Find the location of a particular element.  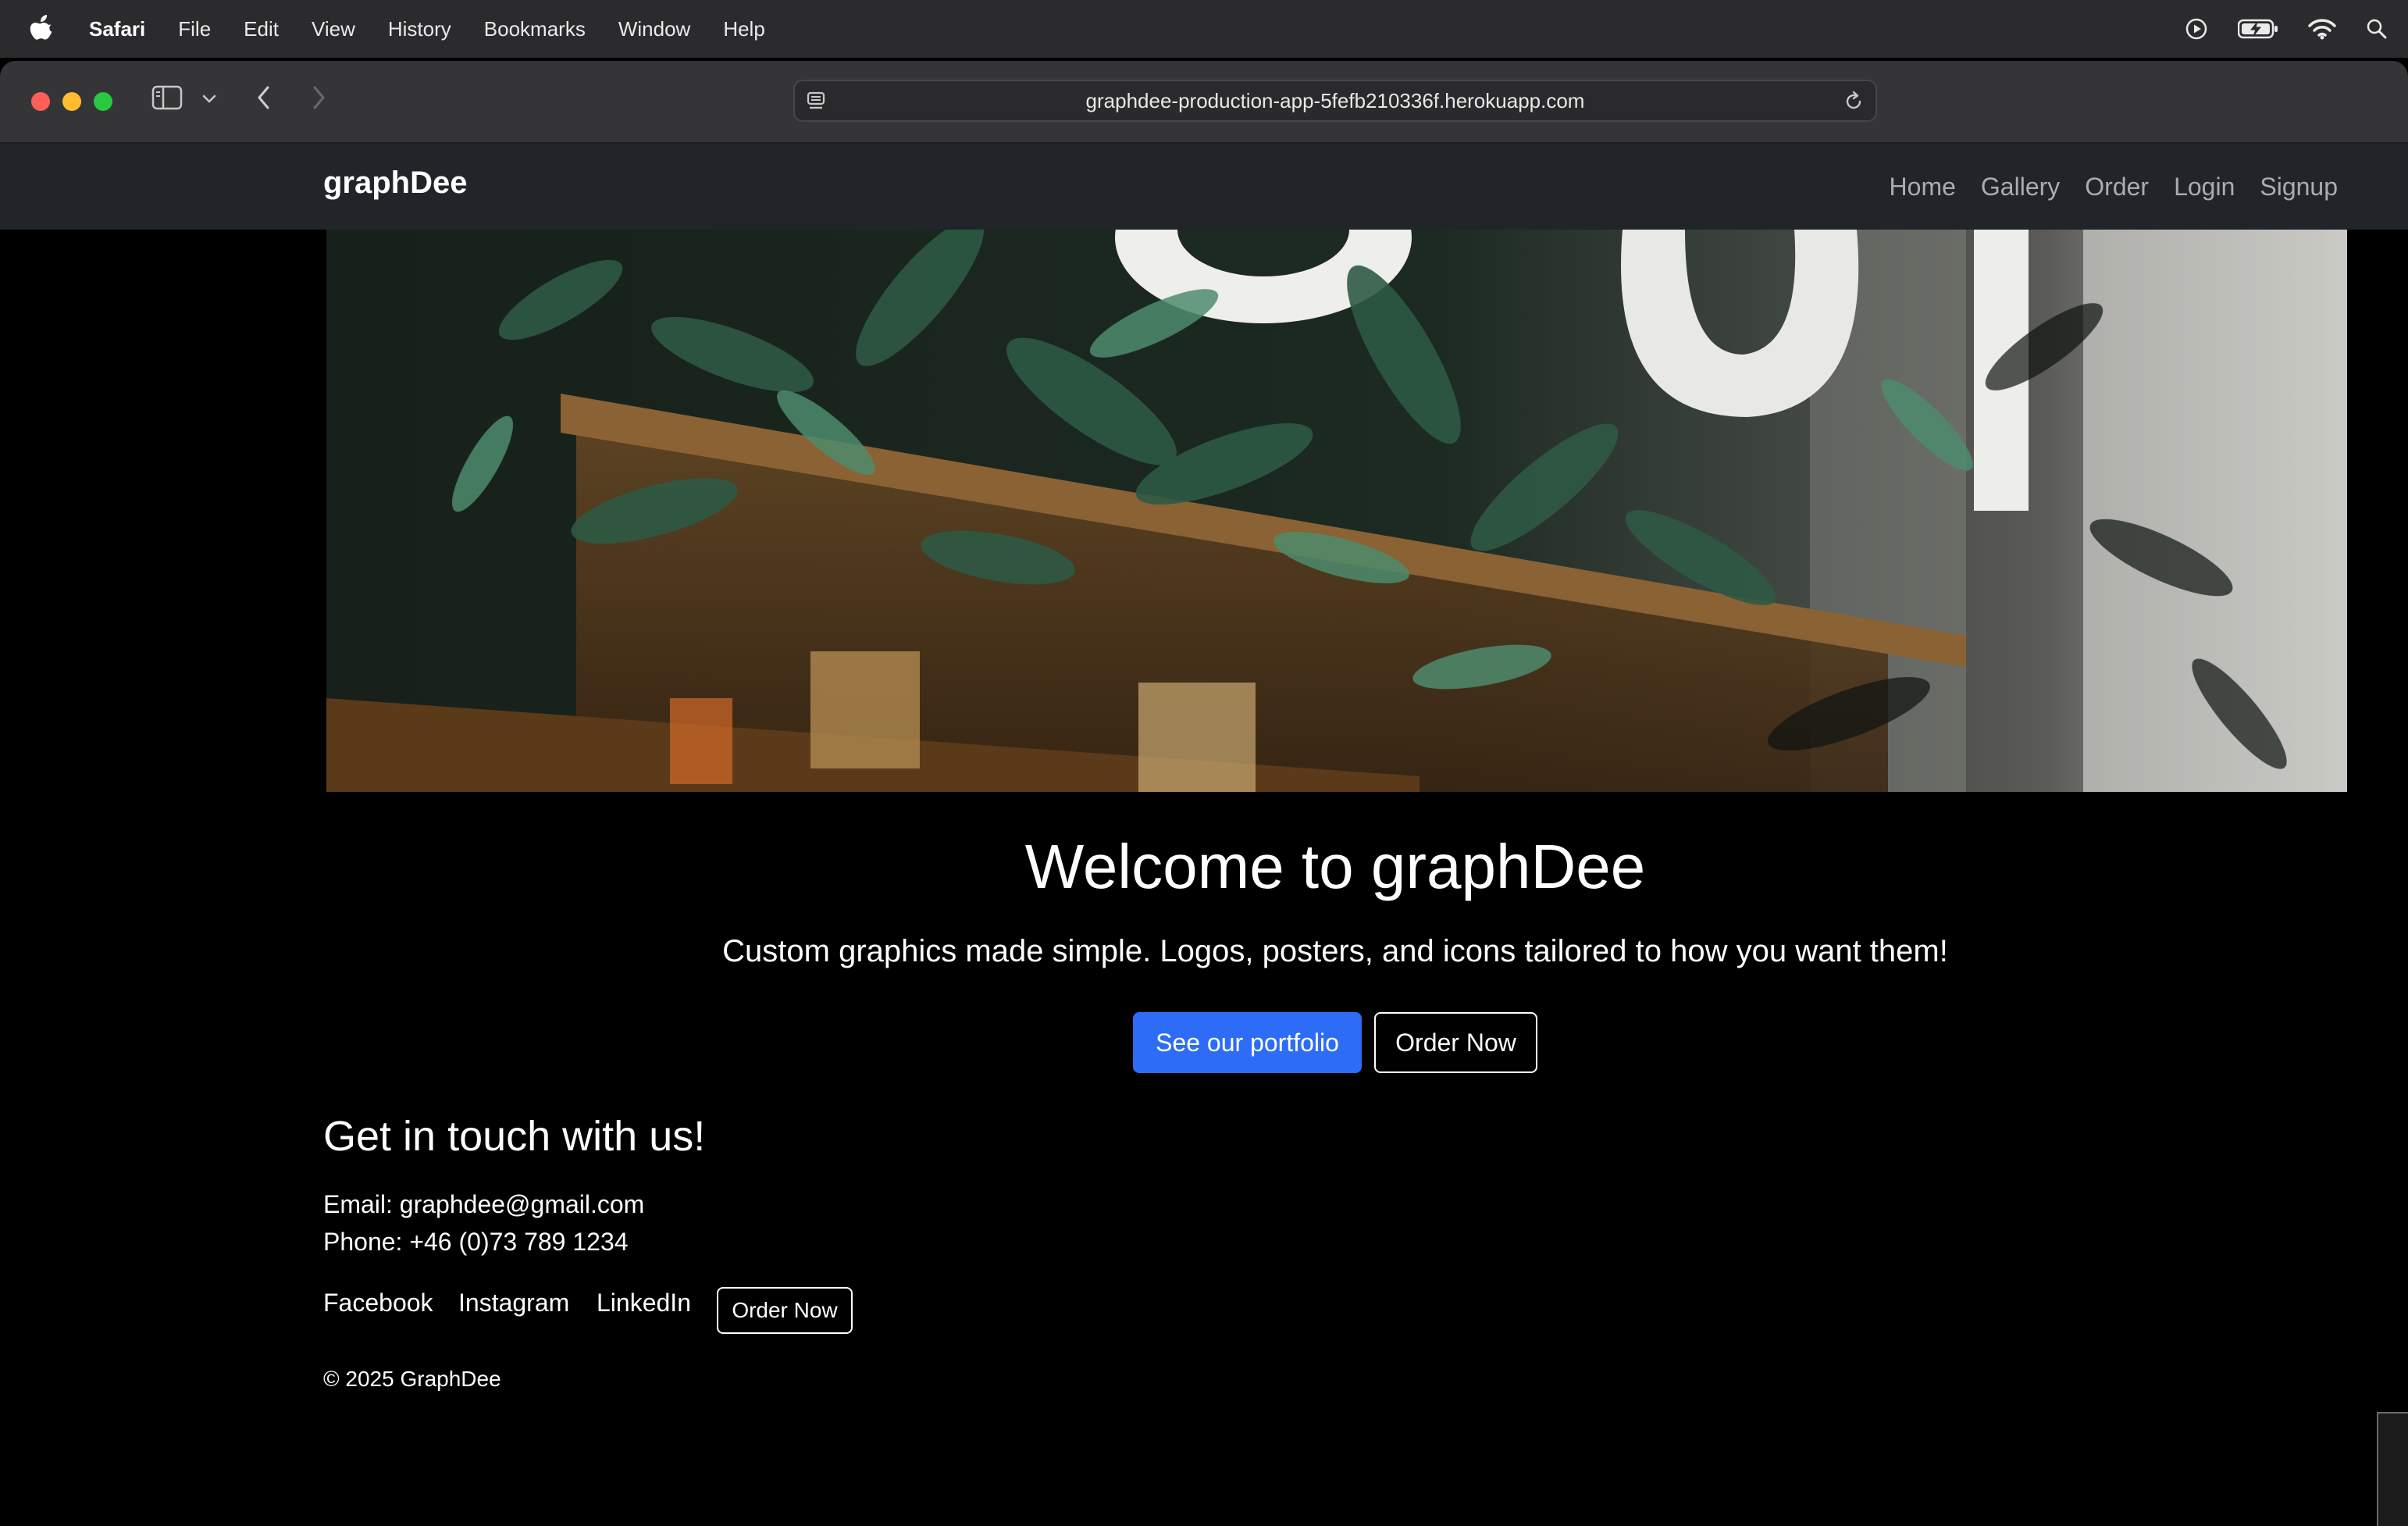

window-minimize-button is located at coordinates (71, 101).